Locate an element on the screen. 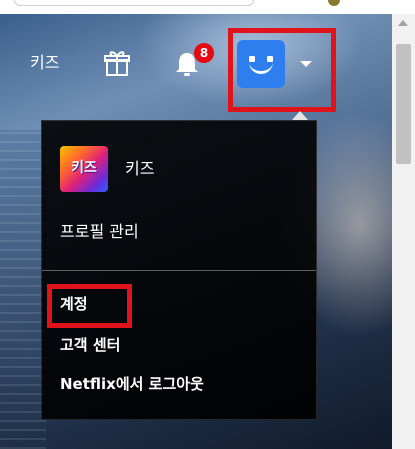 The image size is (415, 449). account-highlight-box is located at coordinates (89, 306).